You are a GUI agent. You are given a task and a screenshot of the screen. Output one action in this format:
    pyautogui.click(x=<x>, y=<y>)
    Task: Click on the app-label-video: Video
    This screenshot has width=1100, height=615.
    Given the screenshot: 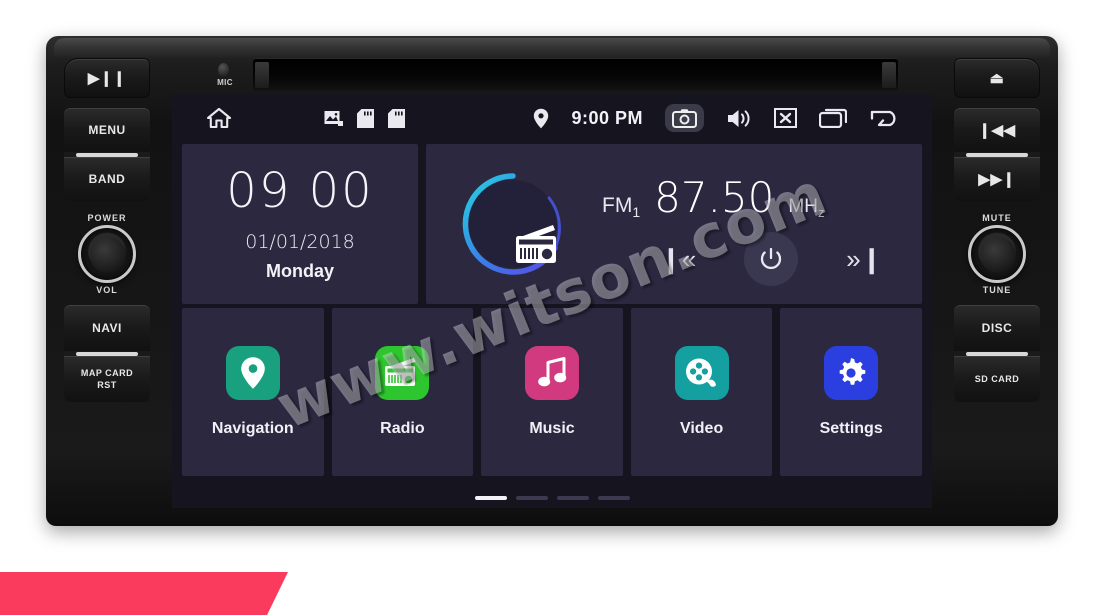 What is the action you would take?
    pyautogui.click(x=701, y=428)
    